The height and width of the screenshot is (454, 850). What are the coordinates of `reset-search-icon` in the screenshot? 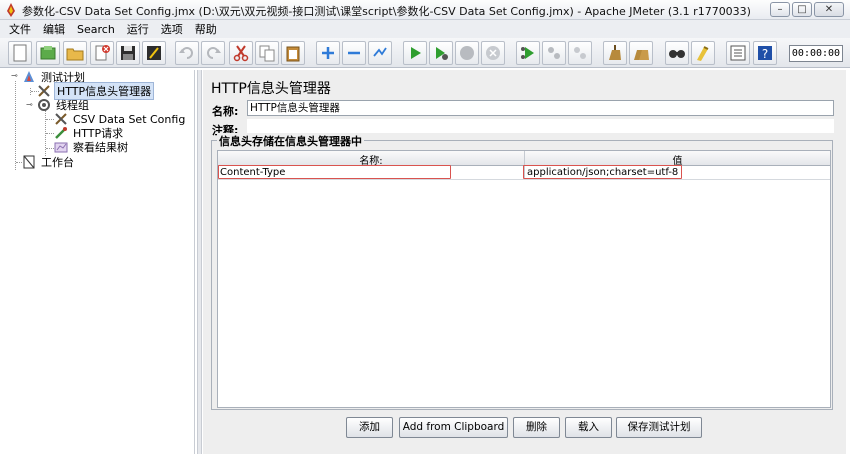 It's located at (703, 53).